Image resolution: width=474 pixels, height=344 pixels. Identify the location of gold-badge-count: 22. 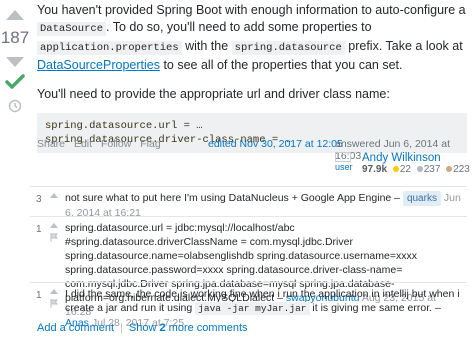
(405, 169).